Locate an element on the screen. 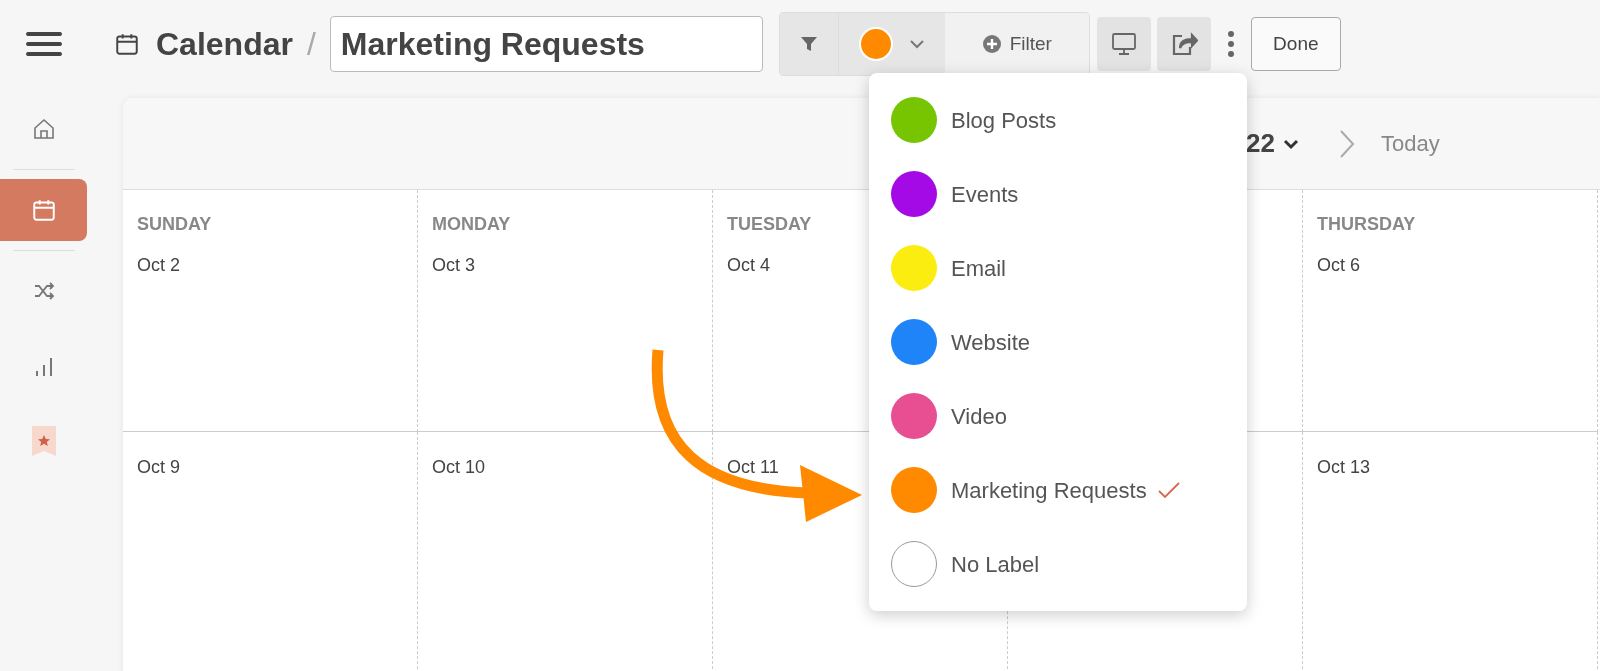  weekday-label: TUESDAY is located at coordinates (769, 224).